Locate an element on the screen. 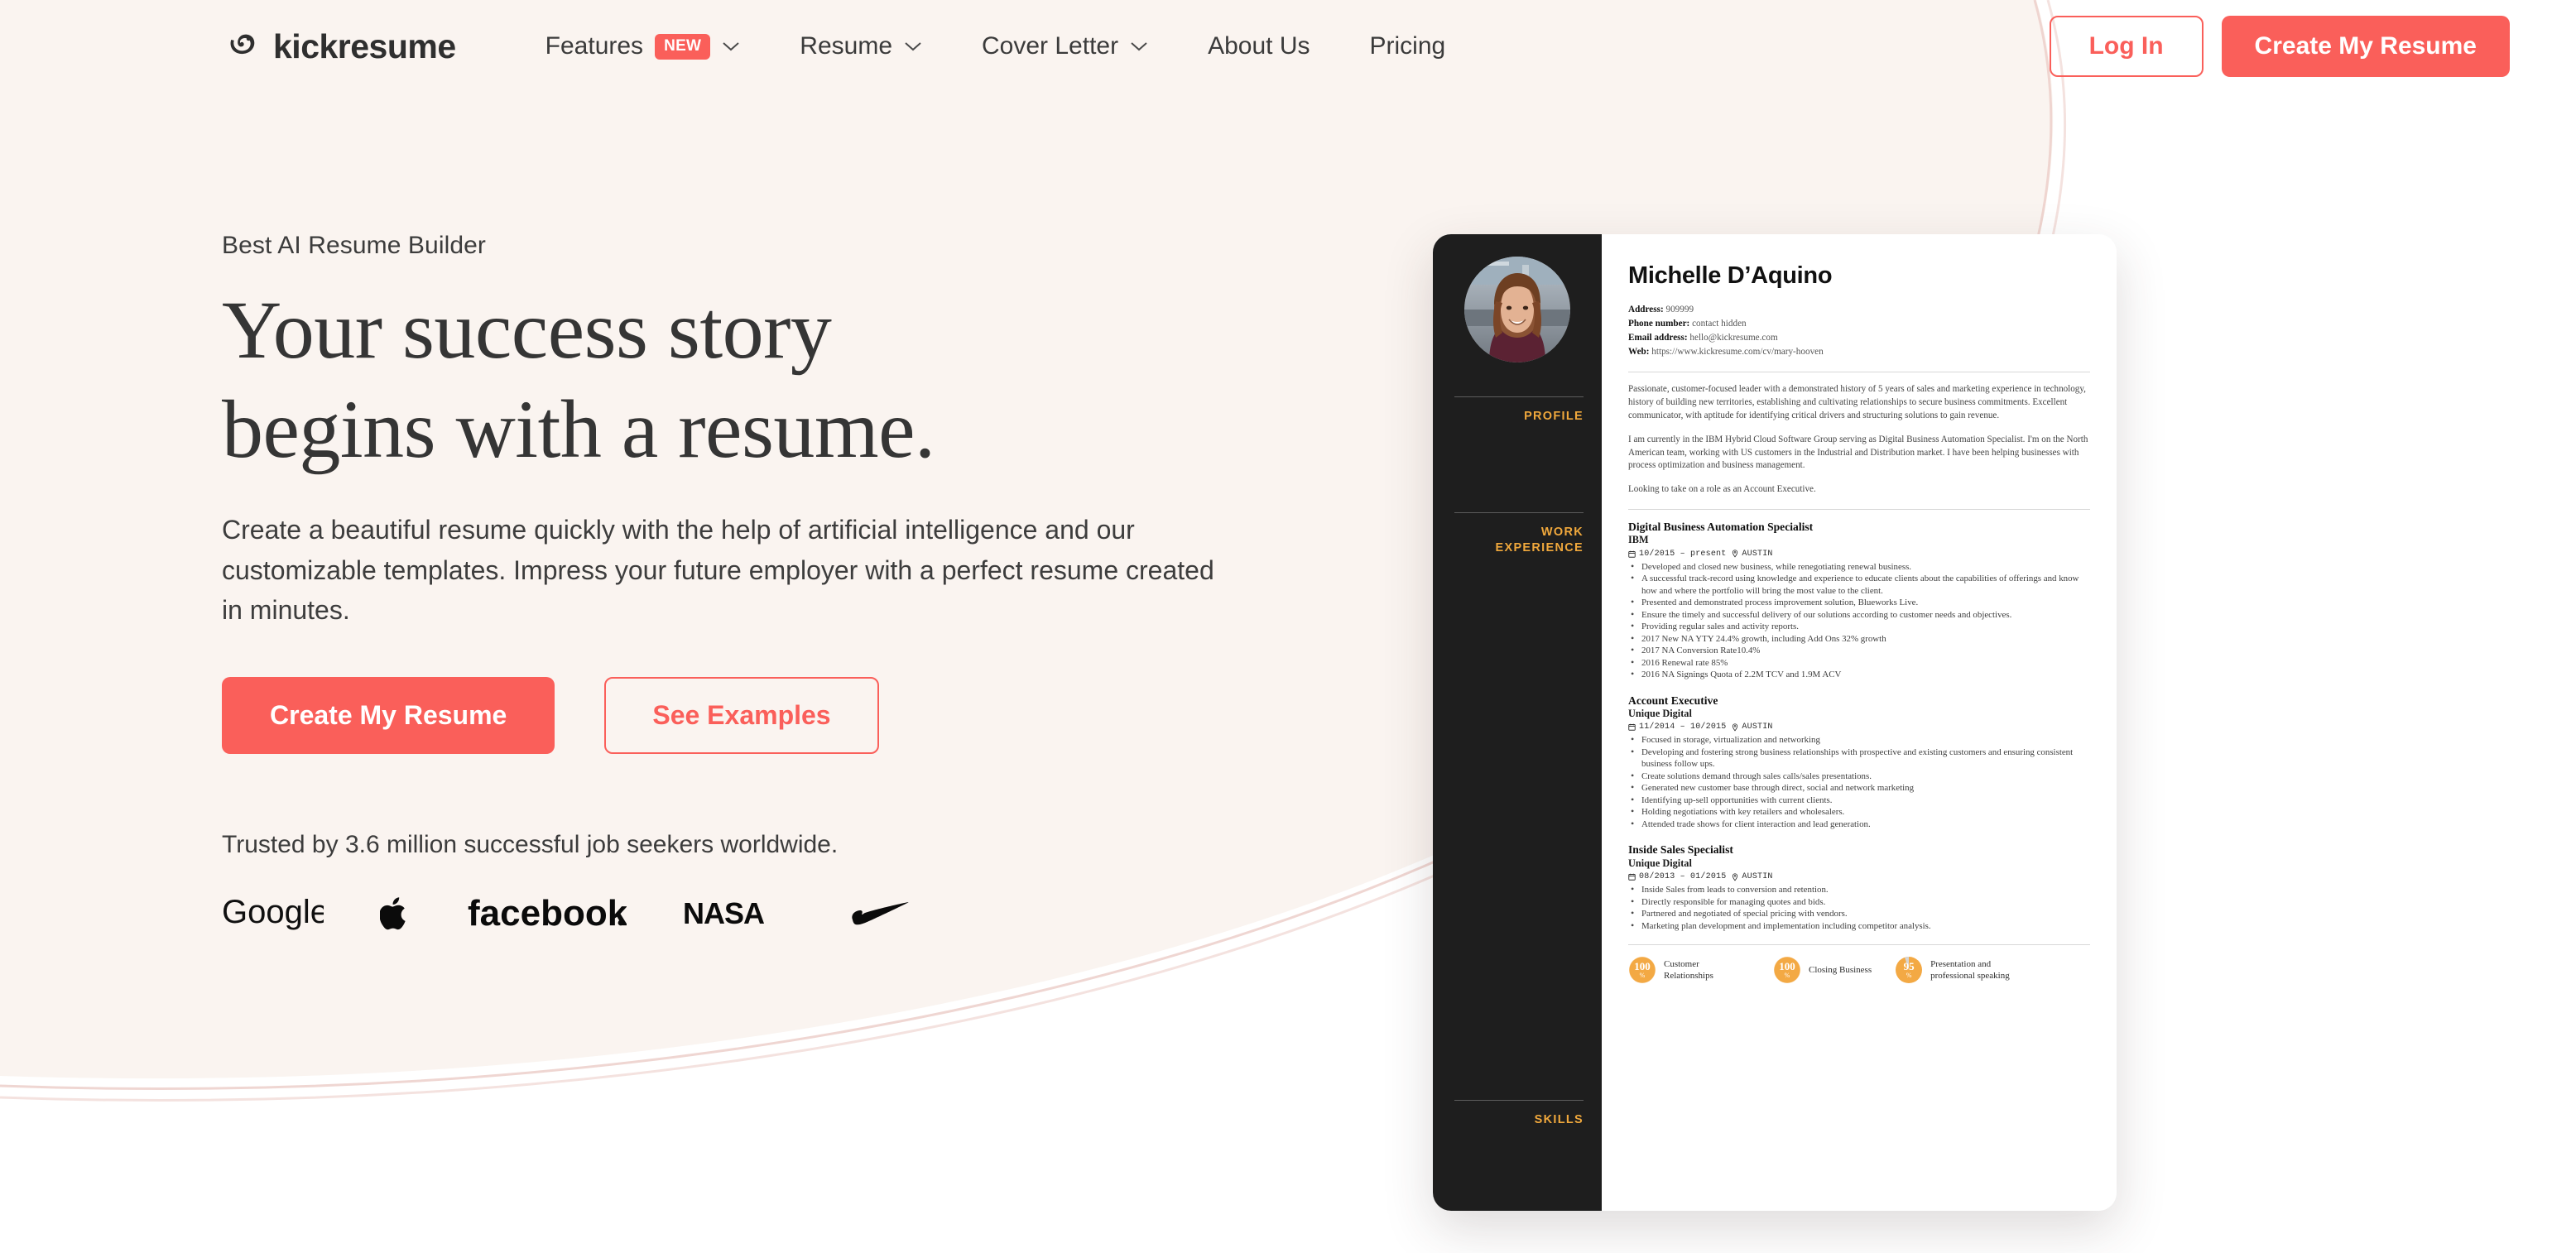 This screenshot has height=1253, width=2576. avatar is located at coordinates (1517, 309).